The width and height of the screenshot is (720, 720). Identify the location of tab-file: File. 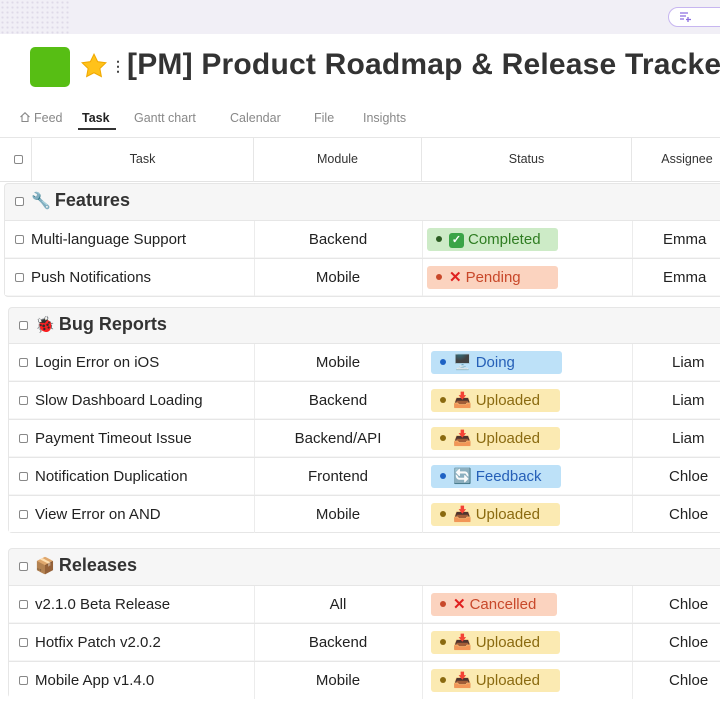
(324, 118).